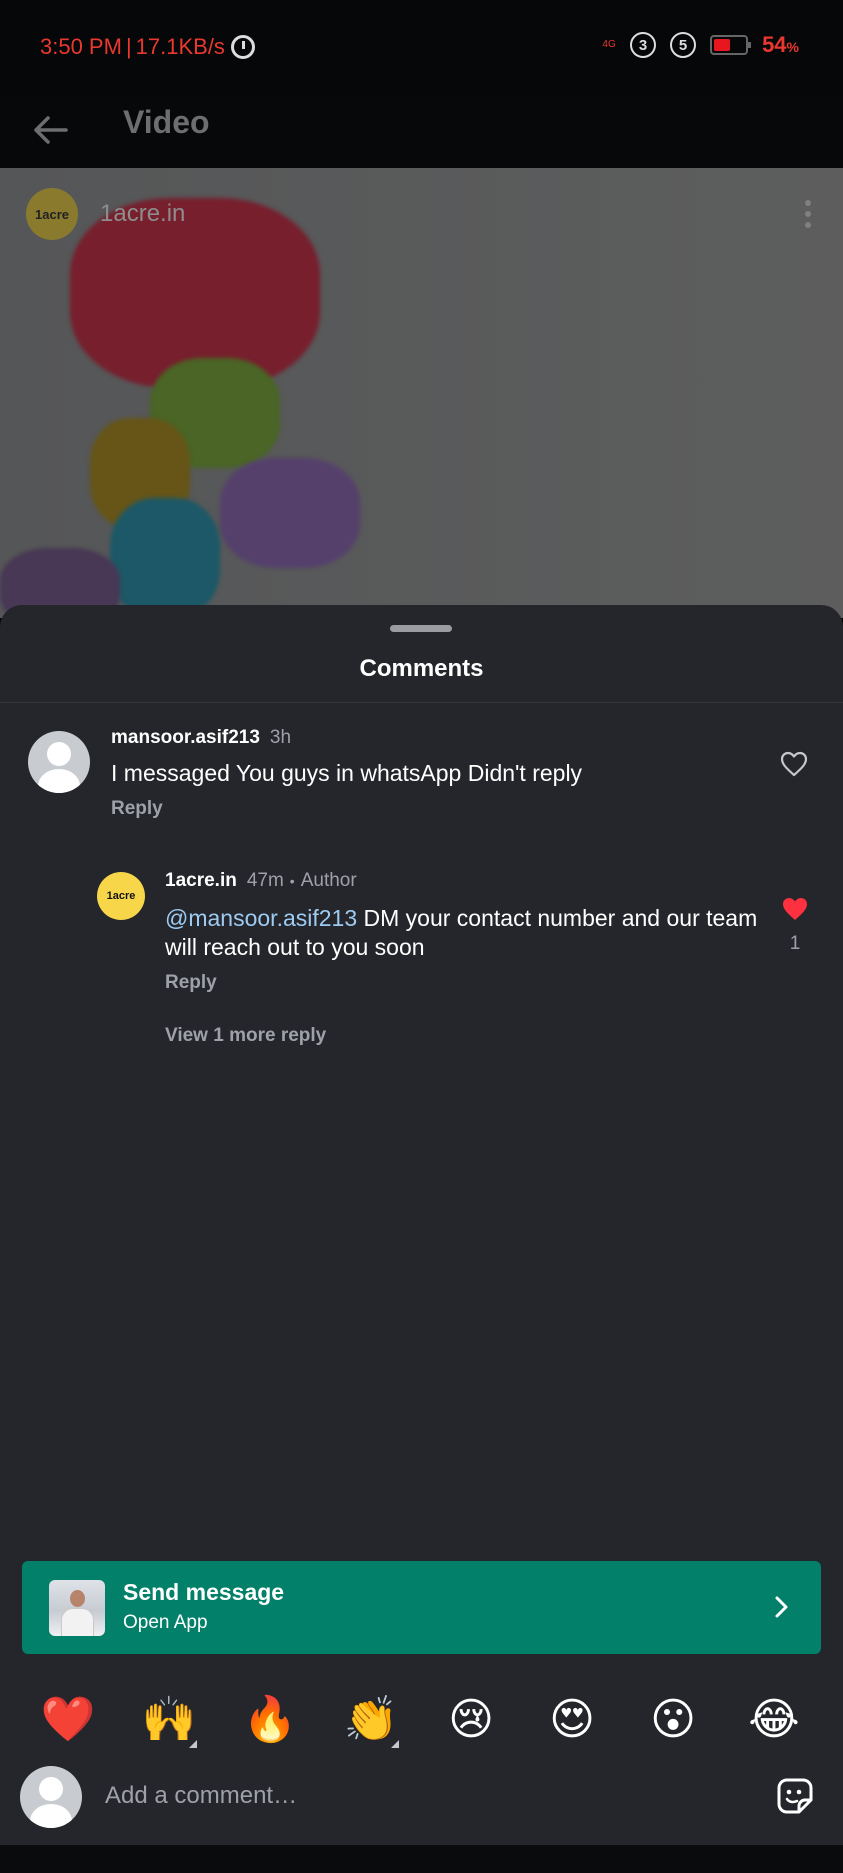  I want to click on arrow-left-icon, so click(50, 130).